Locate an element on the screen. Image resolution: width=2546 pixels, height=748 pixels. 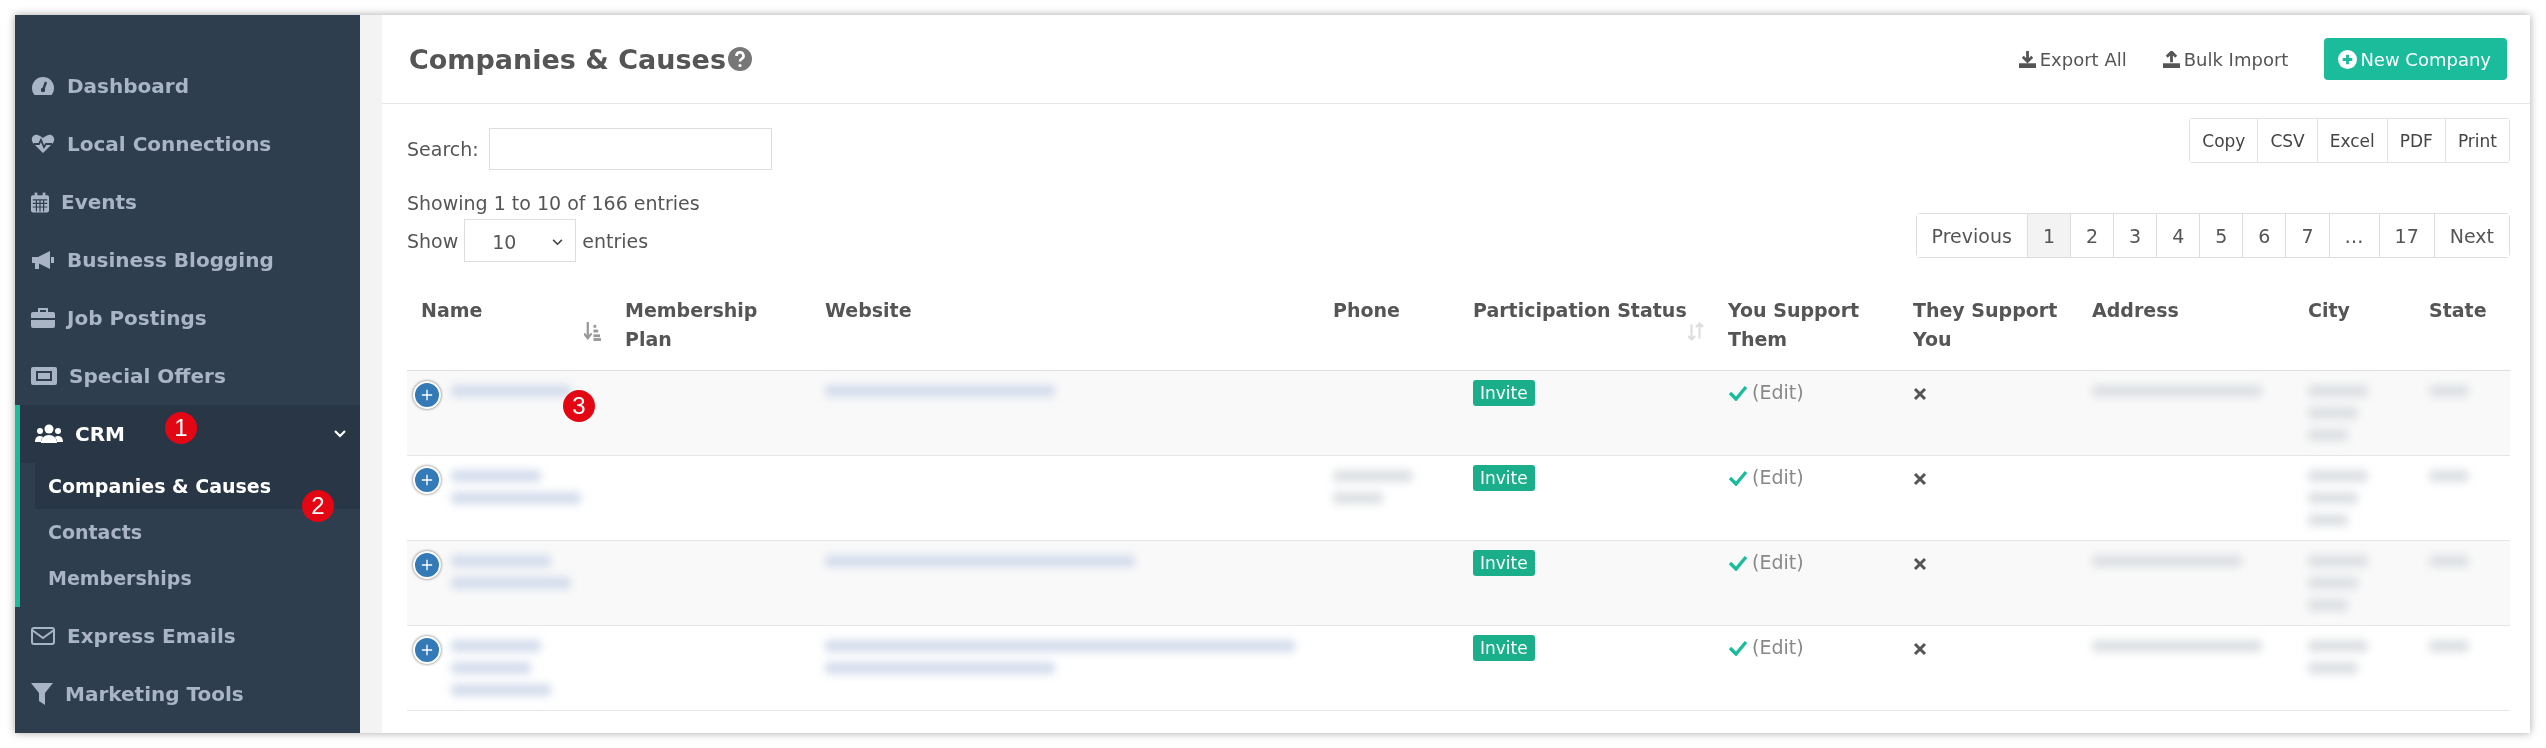
entries-info: Showing 1 to 10 of 166 entries is located at coordinates (553, 203).